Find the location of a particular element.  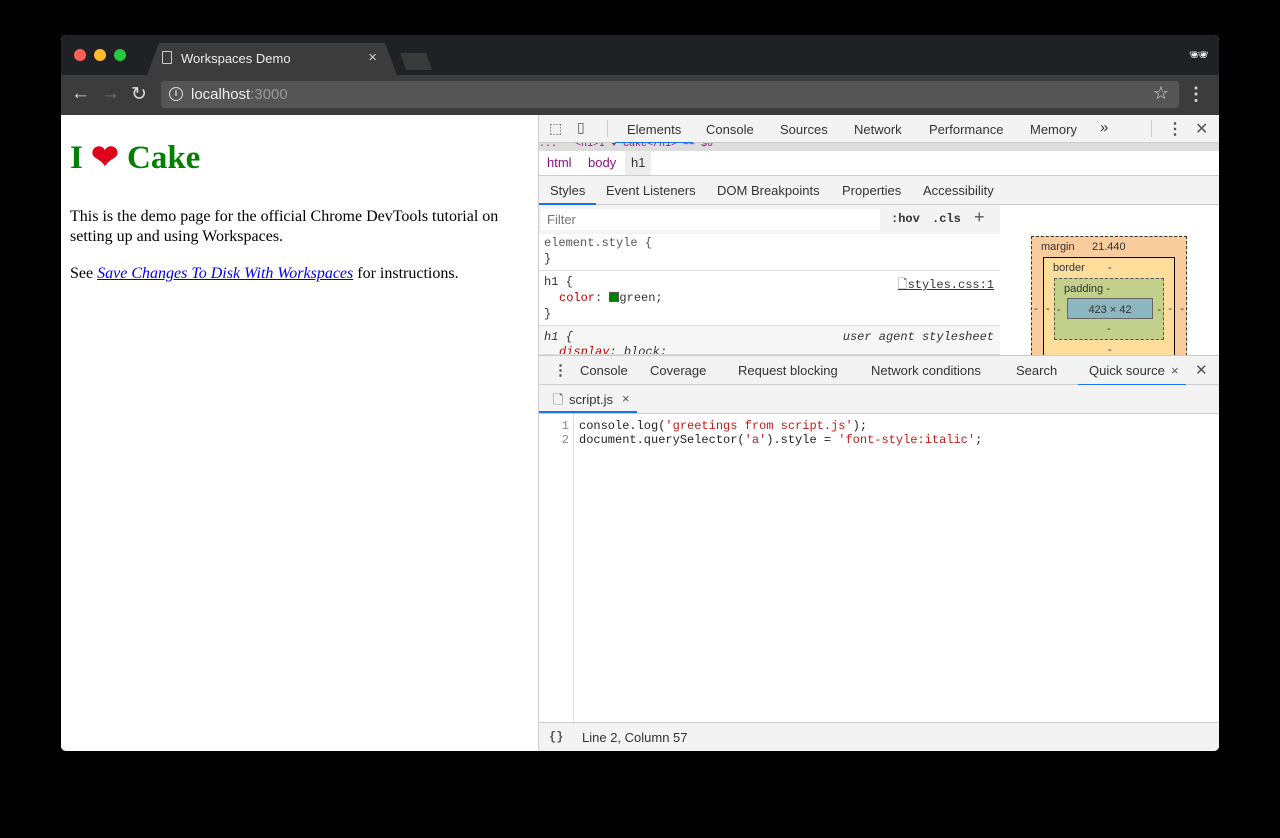

line-number: 1 is located at coordinates (565, 426).